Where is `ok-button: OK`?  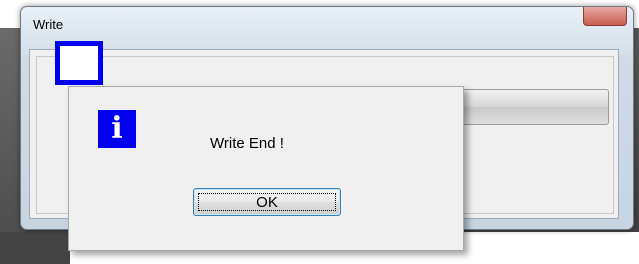
ok-button: OK is located at coordinates (267, 202).